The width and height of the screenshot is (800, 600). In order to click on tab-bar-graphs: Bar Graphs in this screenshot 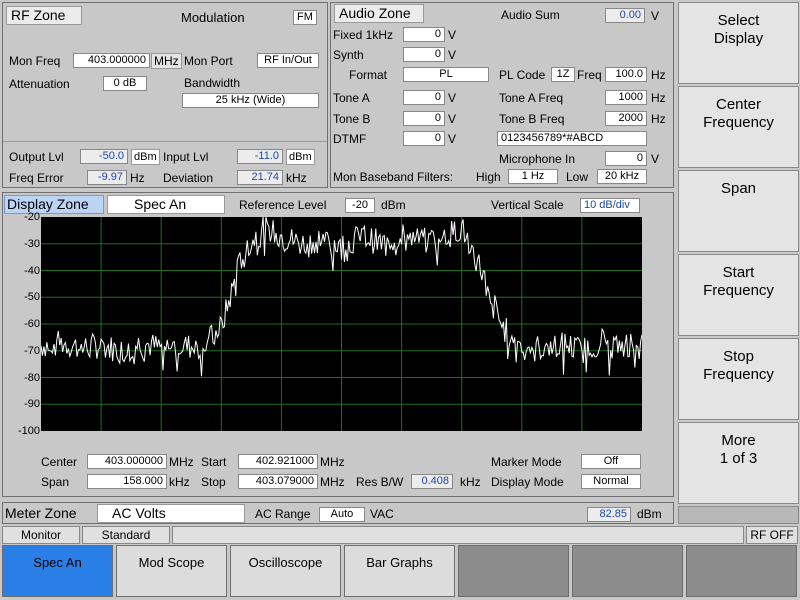, I will do `click(399, 571)`.